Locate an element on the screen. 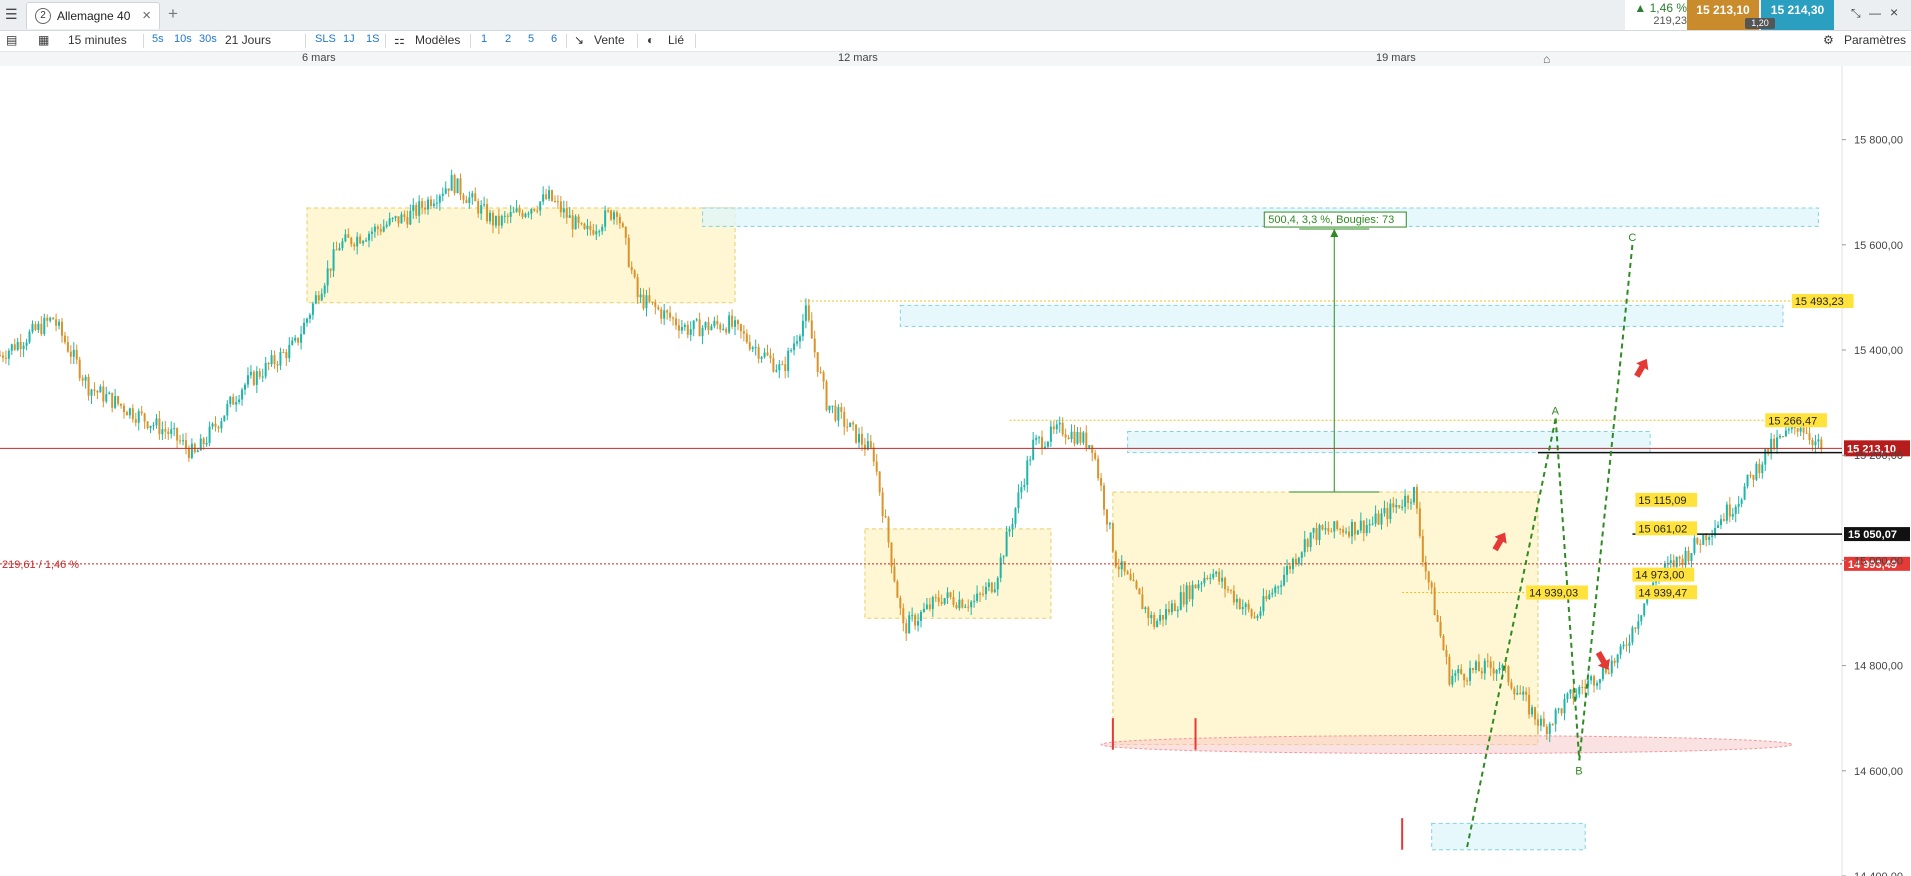 Image resolution: width=1911 pixels, height=876 pixels. model-5-button: 5 is located at coordinates (531, 39).